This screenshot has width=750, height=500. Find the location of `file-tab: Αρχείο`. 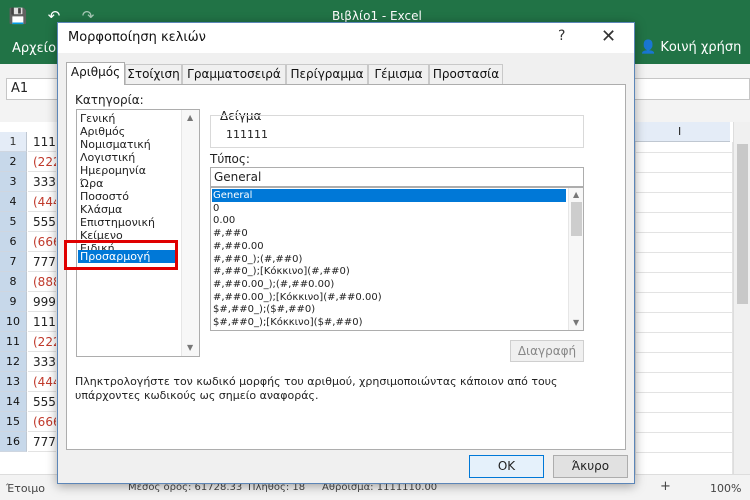

file-tab: Αρχείο is located at coordinates (34, 48).